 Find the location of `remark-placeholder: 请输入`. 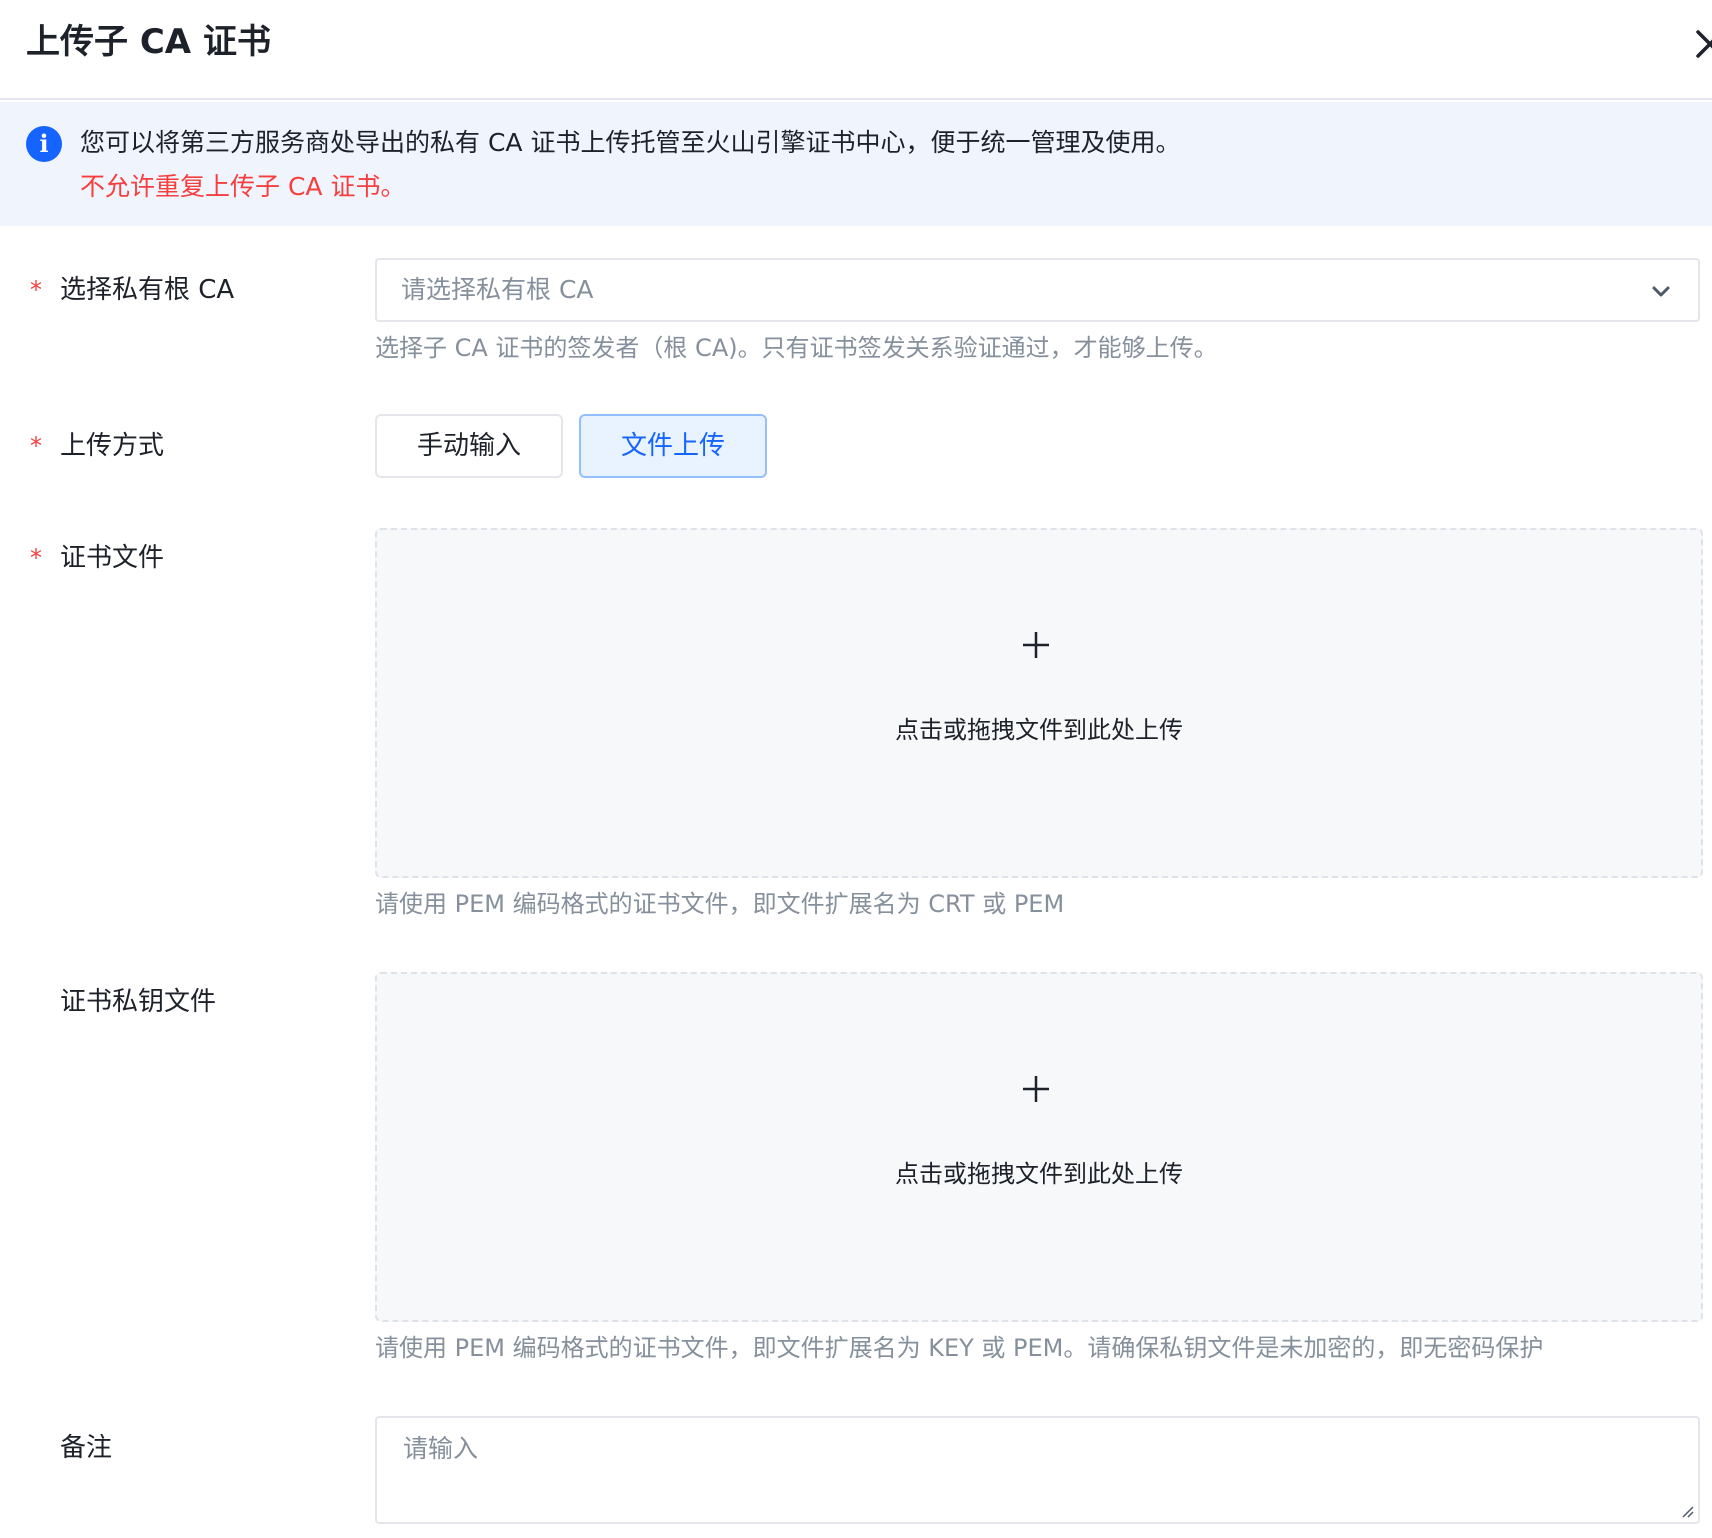

remark-placeholder: 请输入 is located at coordinates (441, 1448).